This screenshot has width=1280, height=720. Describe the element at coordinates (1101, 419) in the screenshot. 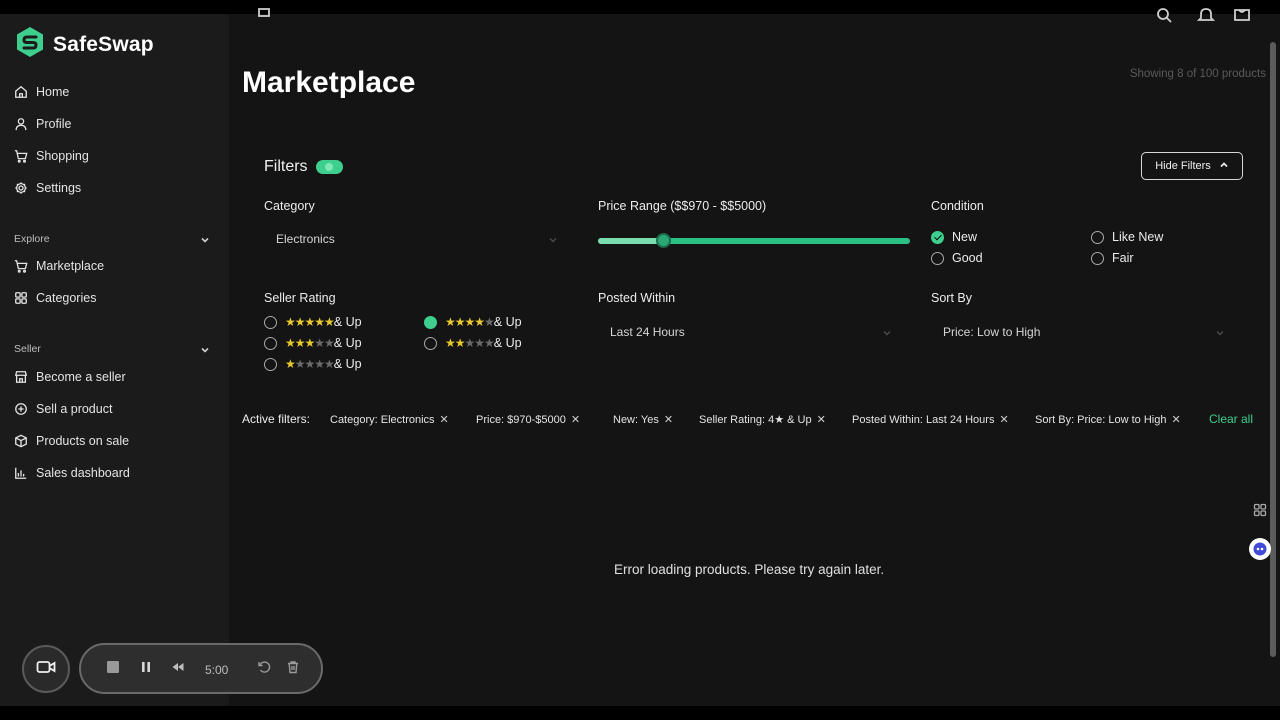

I see `chip-label: Sort By: Price: Low to High` at that location.